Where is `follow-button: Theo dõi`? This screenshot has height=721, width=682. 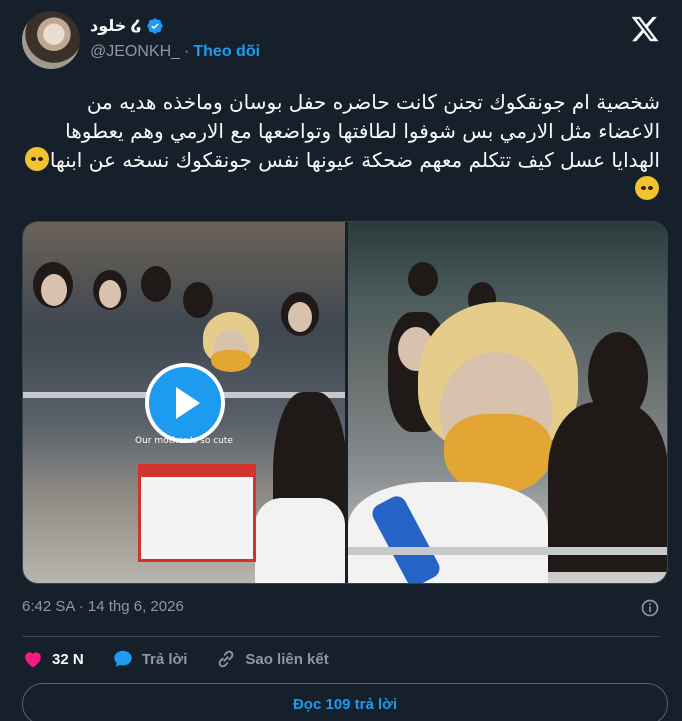
follow-button: Theo dõi is located at coordinates (226, 52).